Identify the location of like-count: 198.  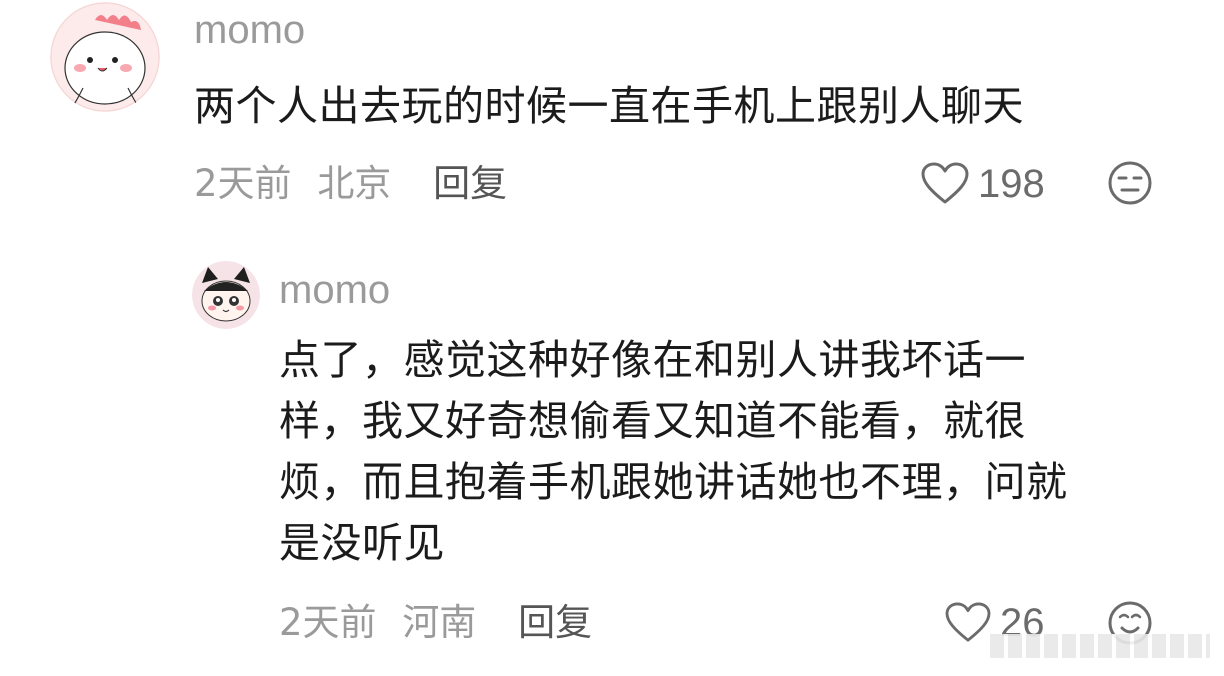
(1011, 184).